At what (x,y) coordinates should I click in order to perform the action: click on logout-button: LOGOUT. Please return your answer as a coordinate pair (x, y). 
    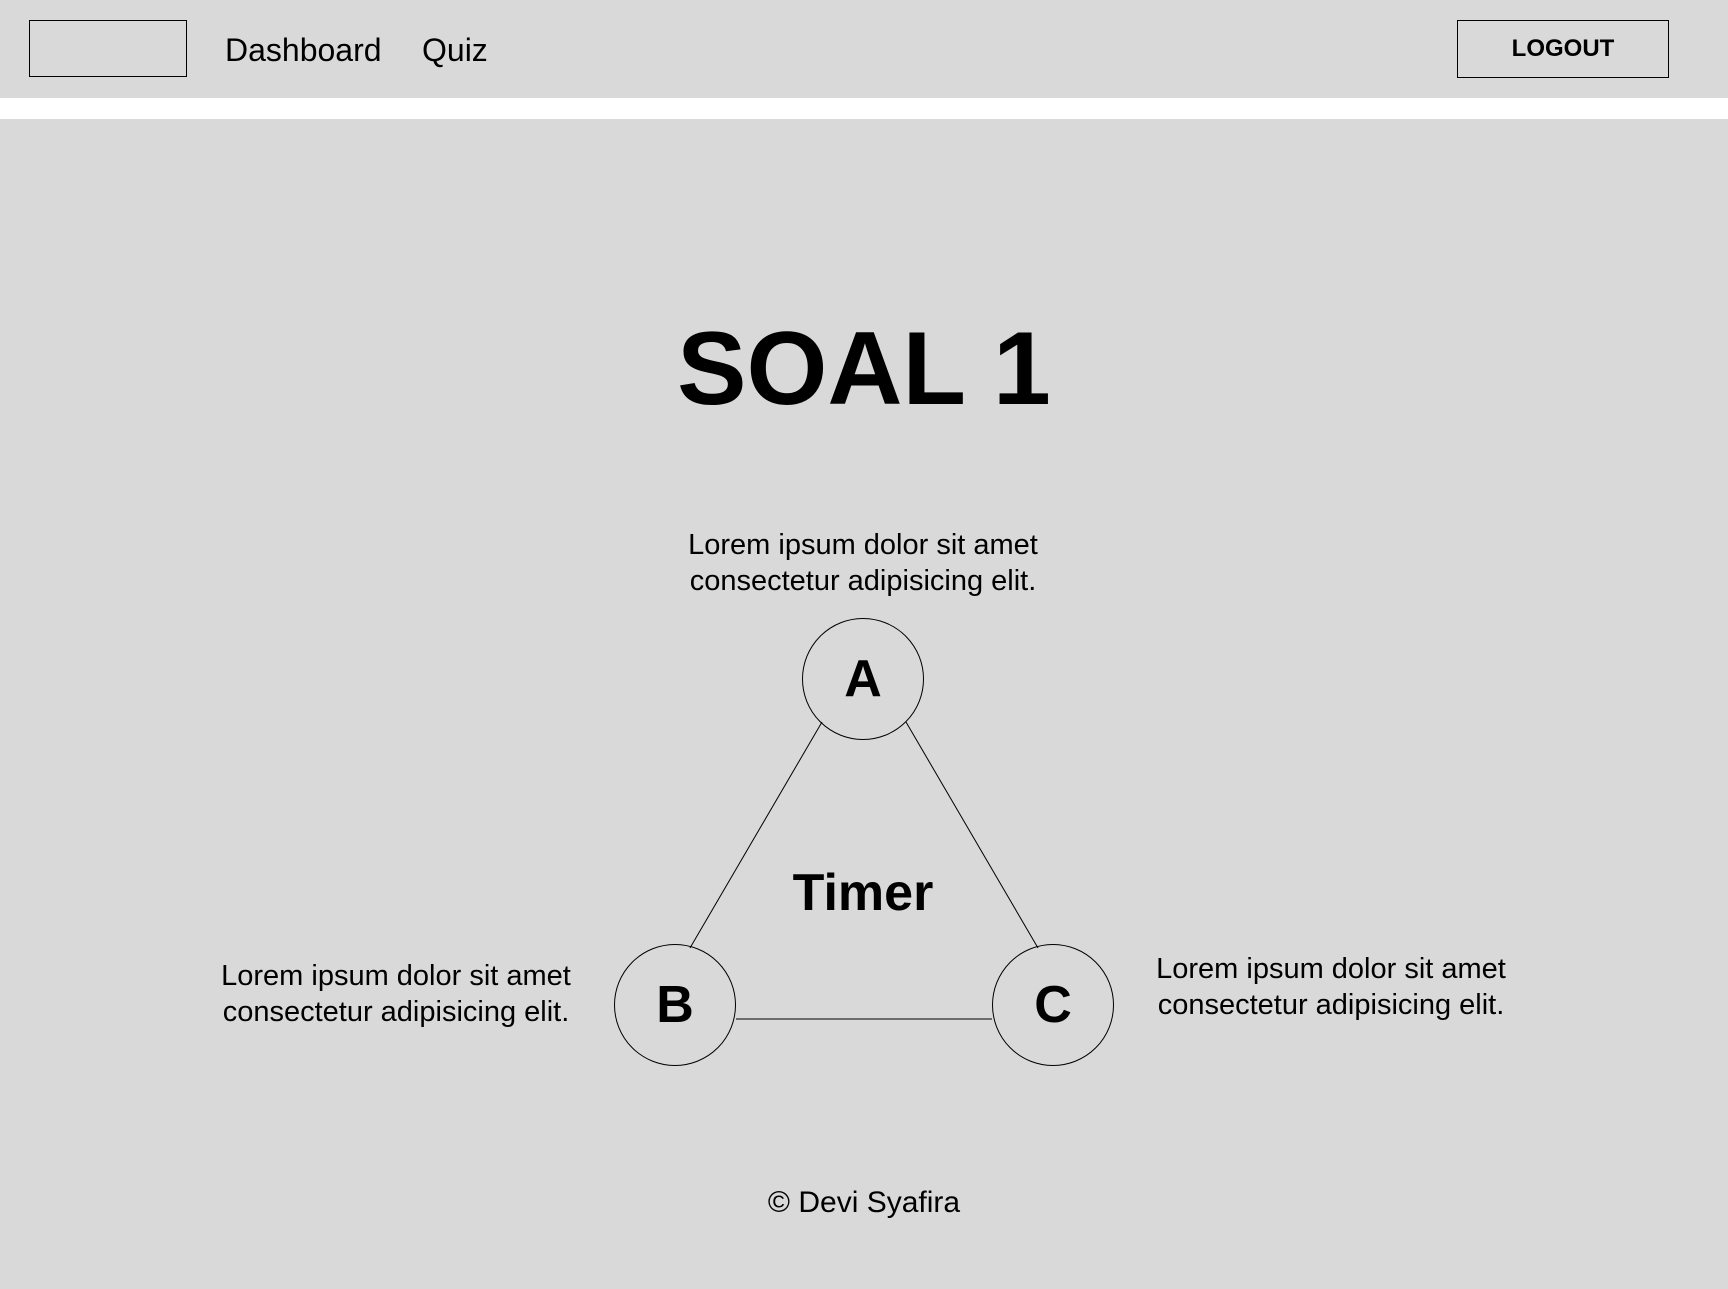
    Looking at the image, I should click on (1563, 49).